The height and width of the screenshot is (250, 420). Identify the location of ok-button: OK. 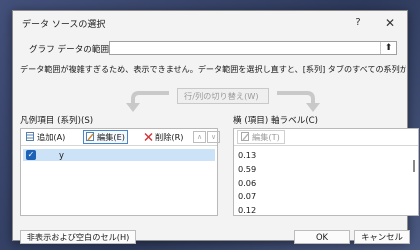
(322, 237).